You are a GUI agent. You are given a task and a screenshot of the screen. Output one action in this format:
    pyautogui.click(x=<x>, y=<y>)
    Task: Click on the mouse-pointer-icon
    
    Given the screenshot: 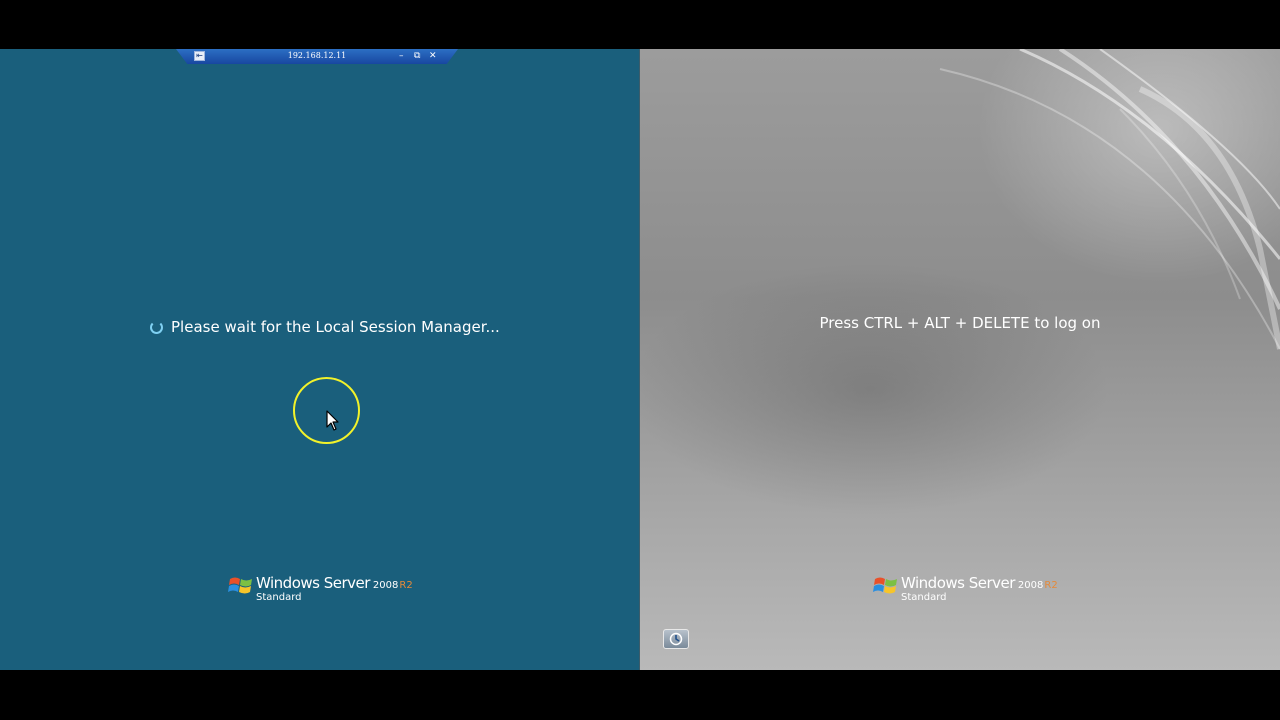 What is the action you would take?
    pyautogui.click(x=332, y=420)
    